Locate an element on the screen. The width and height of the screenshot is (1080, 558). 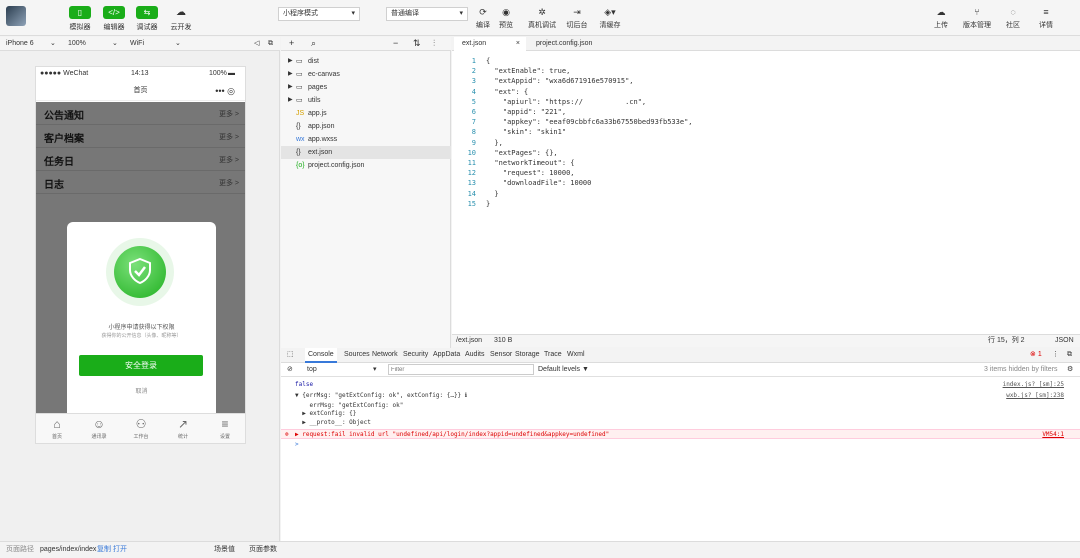
file-item: {o} project.config.json is located at coordinates (366, 165).